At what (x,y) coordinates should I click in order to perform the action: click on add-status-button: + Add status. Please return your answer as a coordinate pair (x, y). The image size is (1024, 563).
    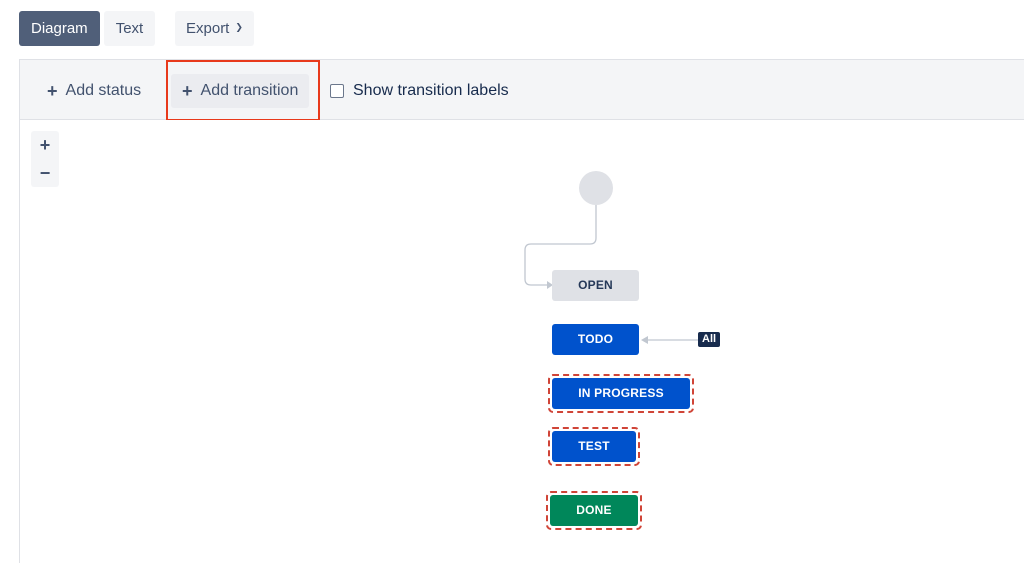
    Looking at the image, I should click on (94, 91).